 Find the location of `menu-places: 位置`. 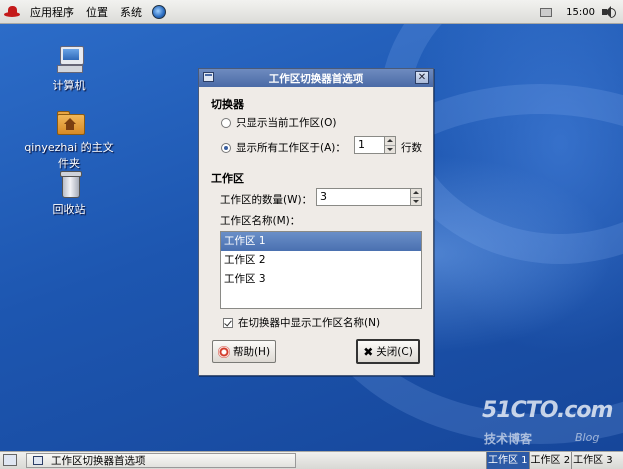

menu-places: 位置 is located at coordinates (97, 12).